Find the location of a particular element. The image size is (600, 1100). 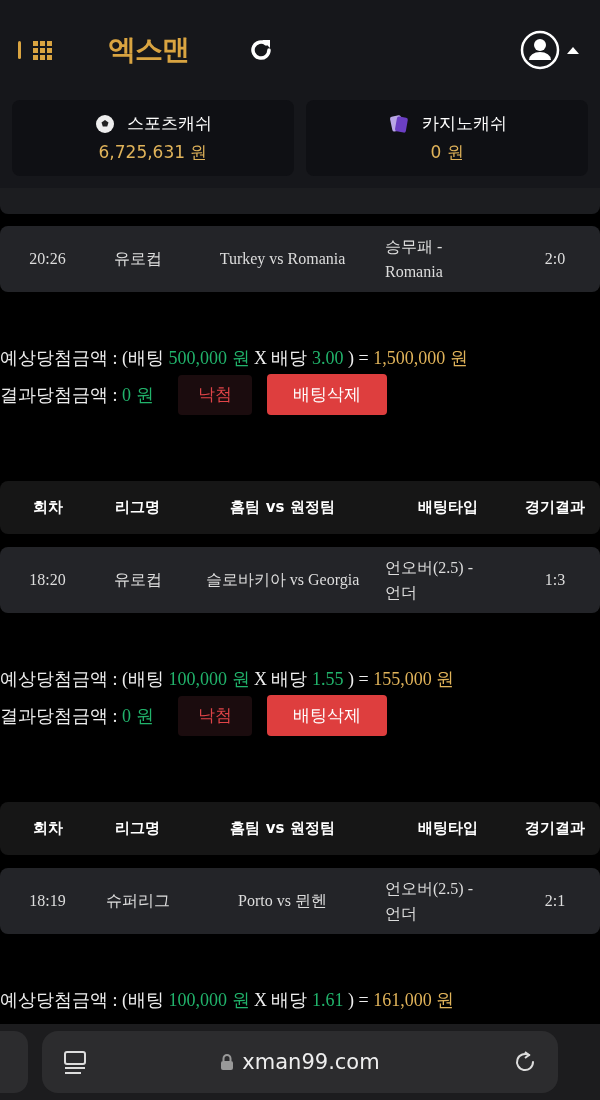

address-bar: xman99.com is located at coordinates (300, 1062).